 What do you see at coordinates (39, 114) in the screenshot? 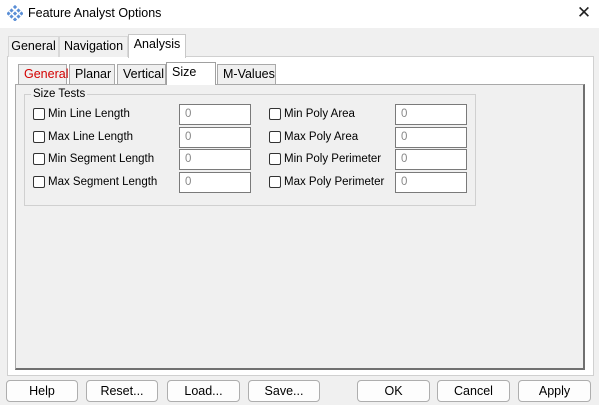
I see `min-line-length-checkbox` at bounding box center [39, 114].